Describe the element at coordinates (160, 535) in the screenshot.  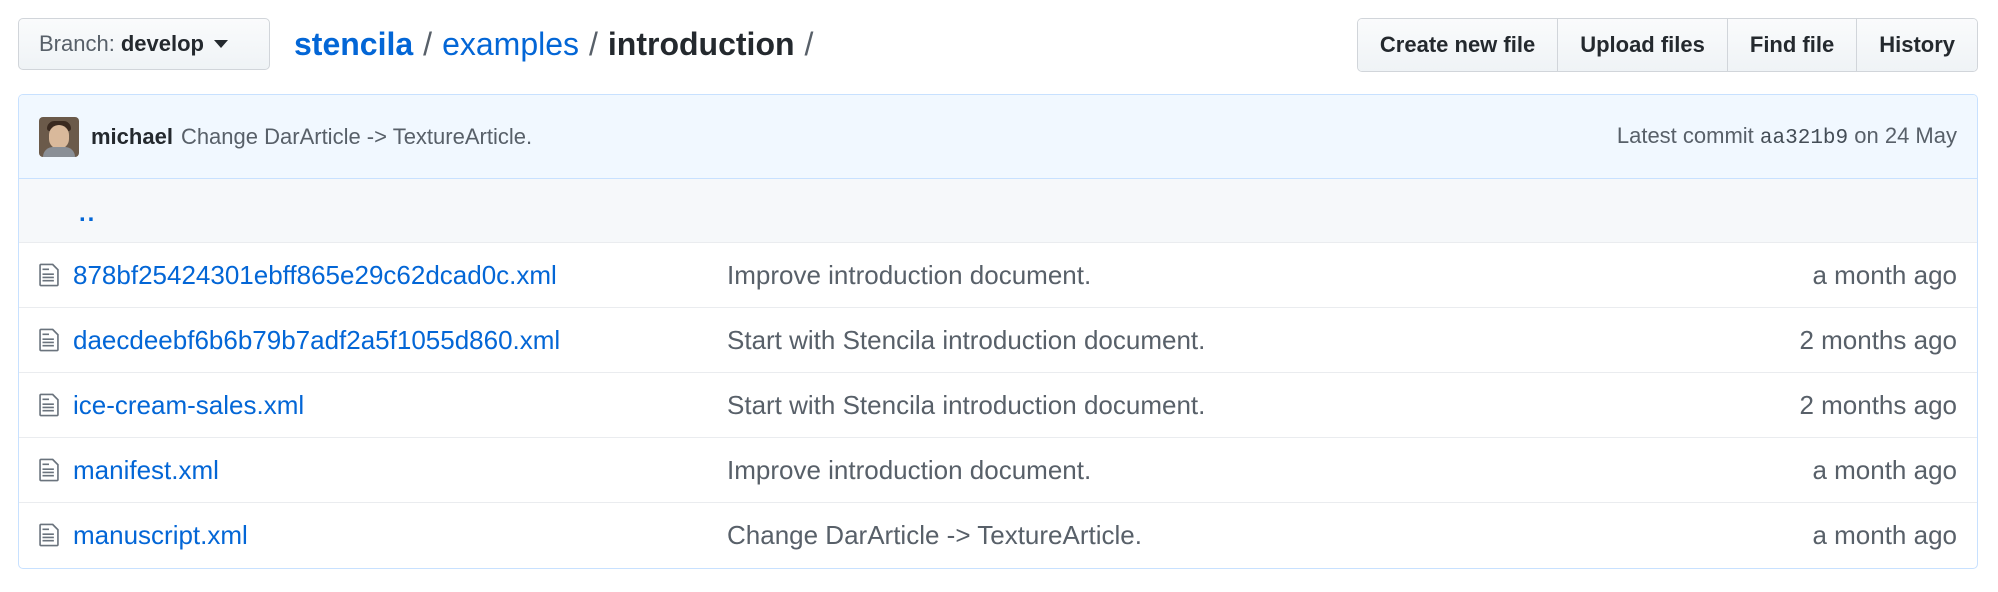
I see `file-link: manuscript.xml` at that location.